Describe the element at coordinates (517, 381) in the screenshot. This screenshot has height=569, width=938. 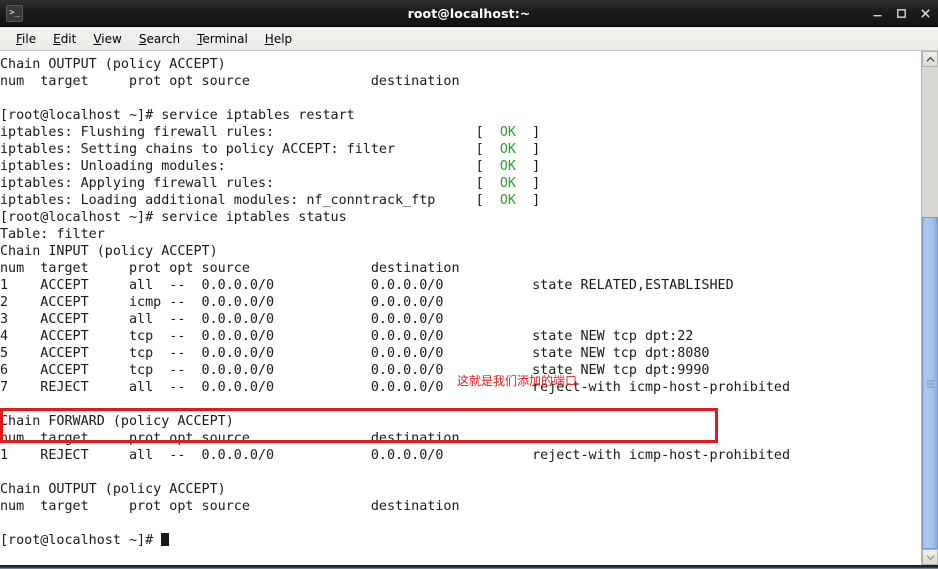
I see `annotation-label: 这就是我们添加的端口` at that location.